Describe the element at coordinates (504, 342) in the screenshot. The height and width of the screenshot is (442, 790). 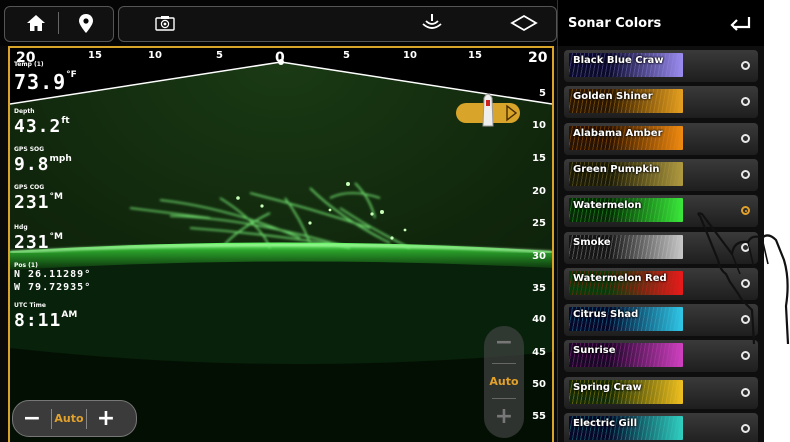
I see `range-decrease-button: −` at that location.